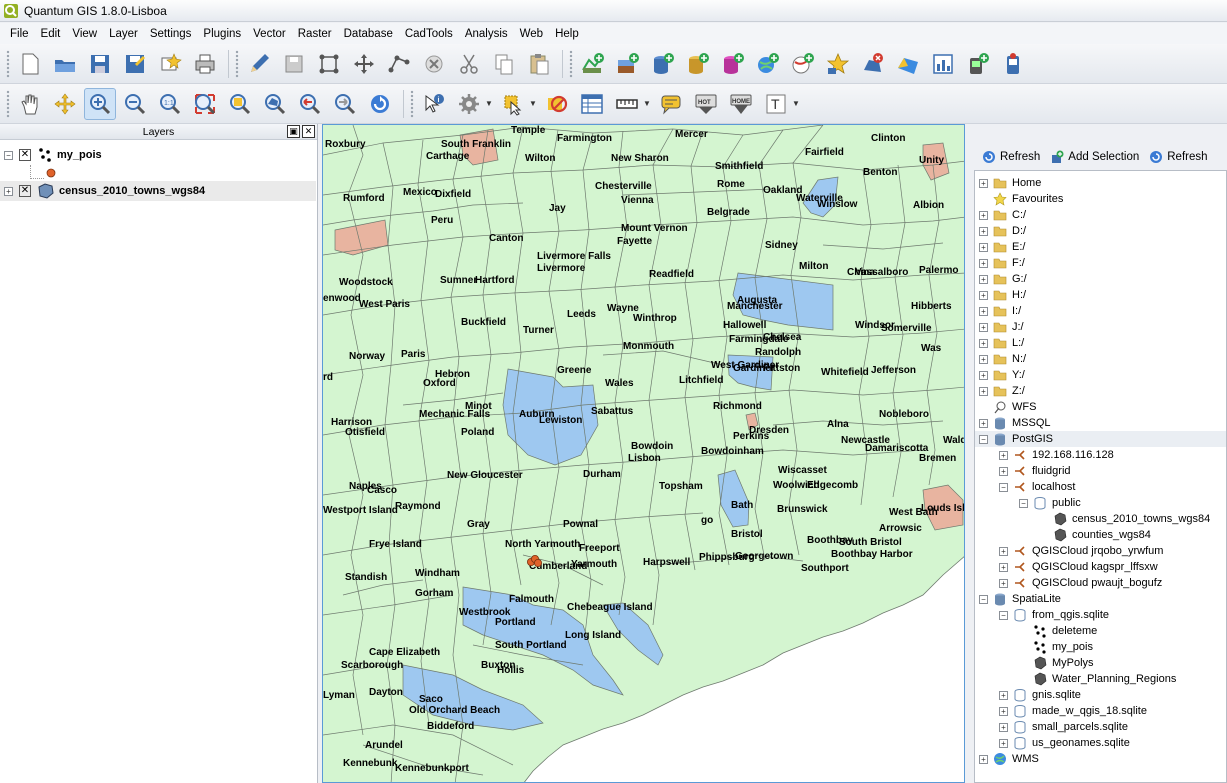 This screenshot has height=783, width=1227. I want to click on zoom-out-button, so click(135, 104).